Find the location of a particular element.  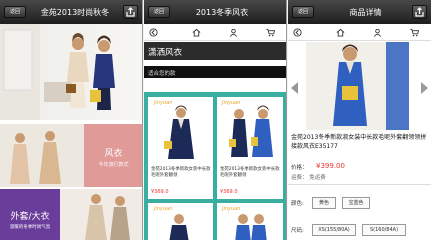

page-title: 2013冬季风衣 is located at coordinates (222, 12).